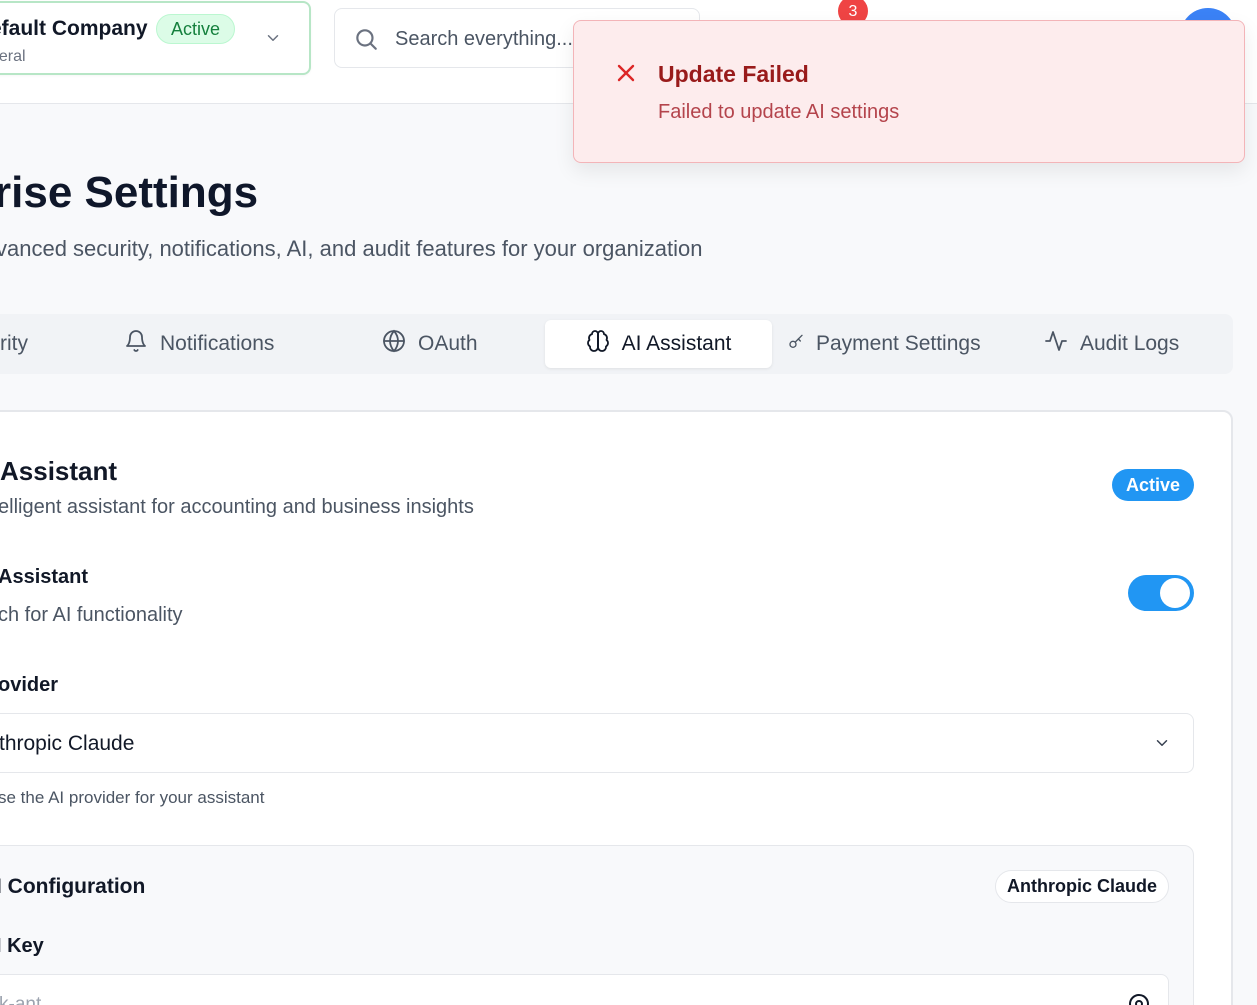  What do you see at coordinates (199, 998) in the screenshot?
I see `api-key-input` at bounding box center [199, 998].